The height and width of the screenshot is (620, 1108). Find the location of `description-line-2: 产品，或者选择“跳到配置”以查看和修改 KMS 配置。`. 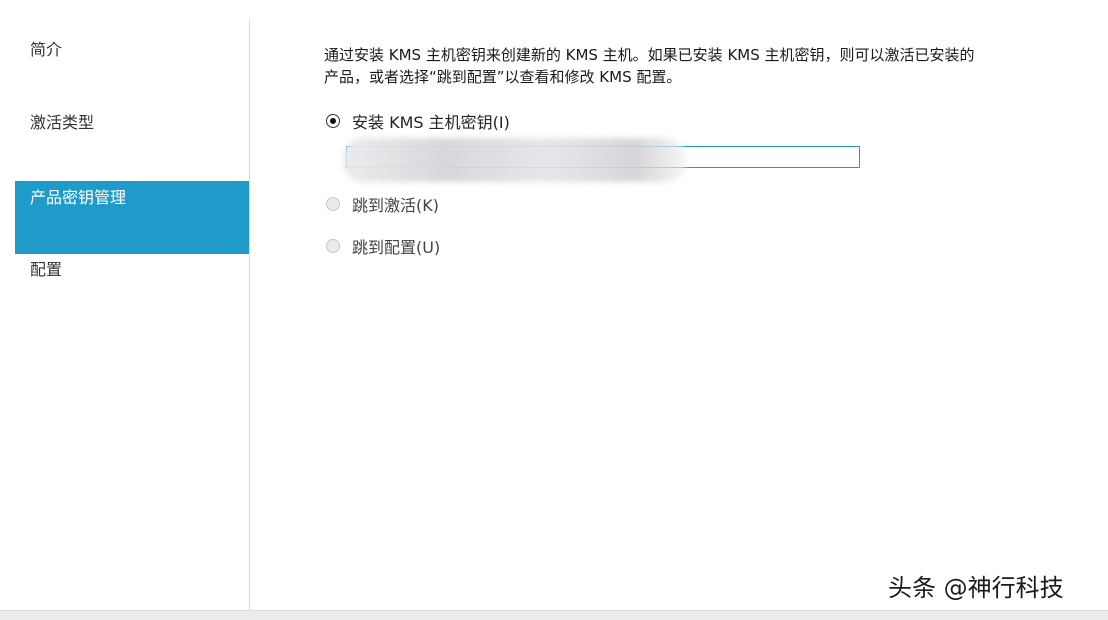

description-line-2: 产品，或者选择“跳到配置”以查看和修改 KMS 配置。 is located at coordinates (503, 77).